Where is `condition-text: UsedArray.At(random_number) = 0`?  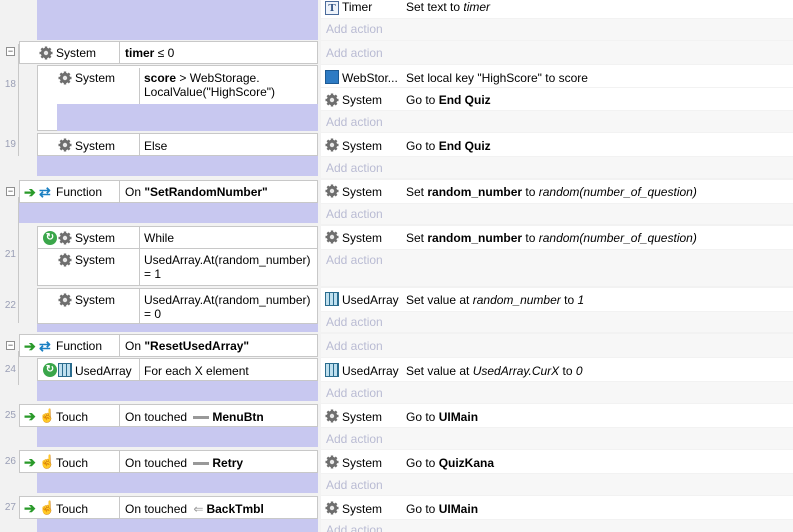 condition-text: UsedArray.At(random_number) = 0 is located at coordinates (227, 307).